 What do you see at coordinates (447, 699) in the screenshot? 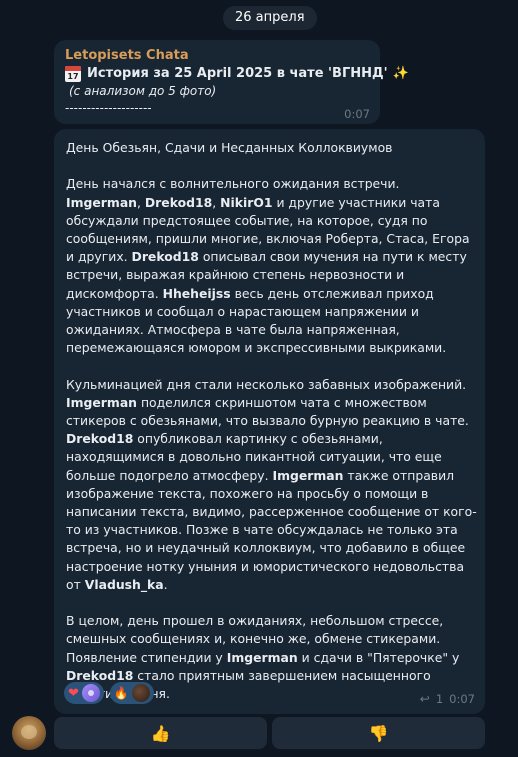
I see `message-meta: ↩ 1 0:07` at bounding box center [447, 699].